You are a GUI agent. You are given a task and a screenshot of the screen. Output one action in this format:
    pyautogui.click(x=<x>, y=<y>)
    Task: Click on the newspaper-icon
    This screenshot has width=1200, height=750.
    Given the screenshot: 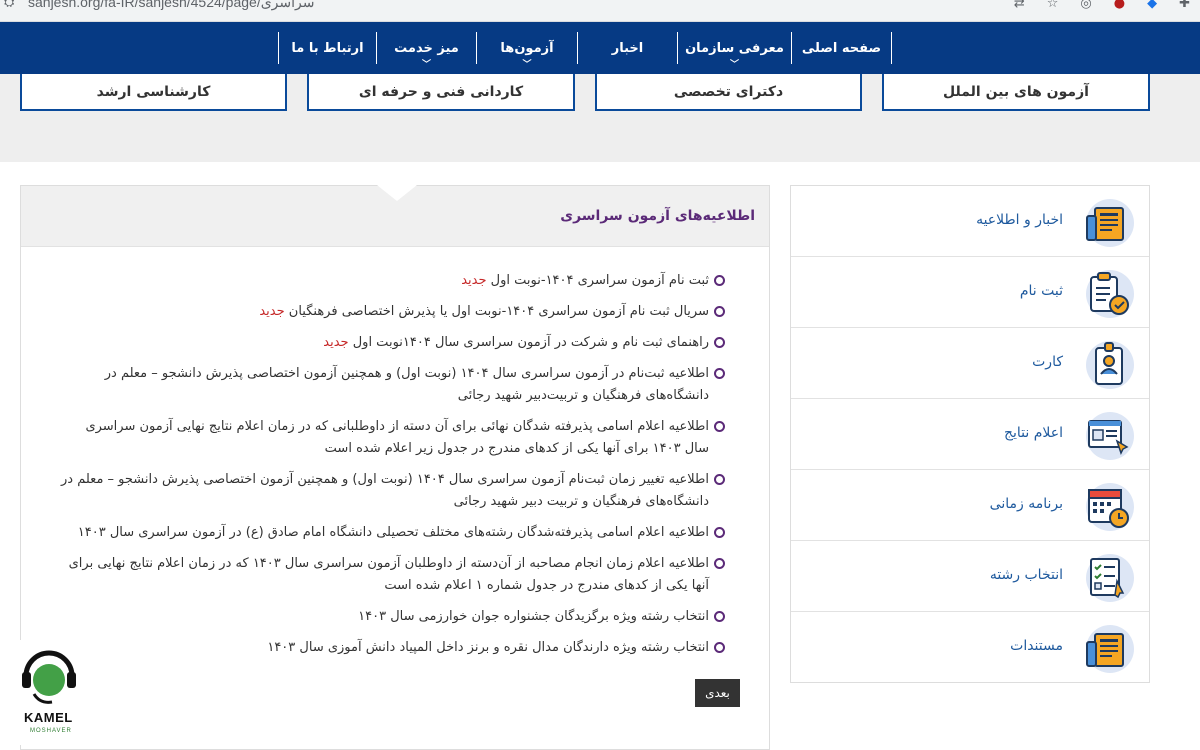 What is the action you would take?
    pyautogui.click(x=1110, y=223)
    